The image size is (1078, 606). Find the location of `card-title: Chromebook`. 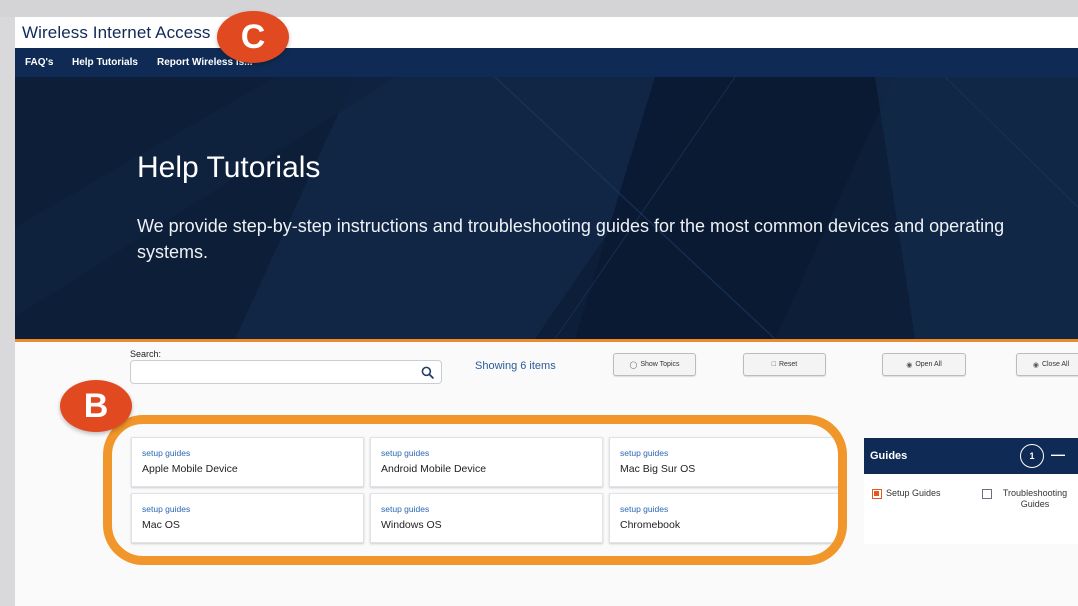

card-title: Chromebook is located at coordinates (650, 525).